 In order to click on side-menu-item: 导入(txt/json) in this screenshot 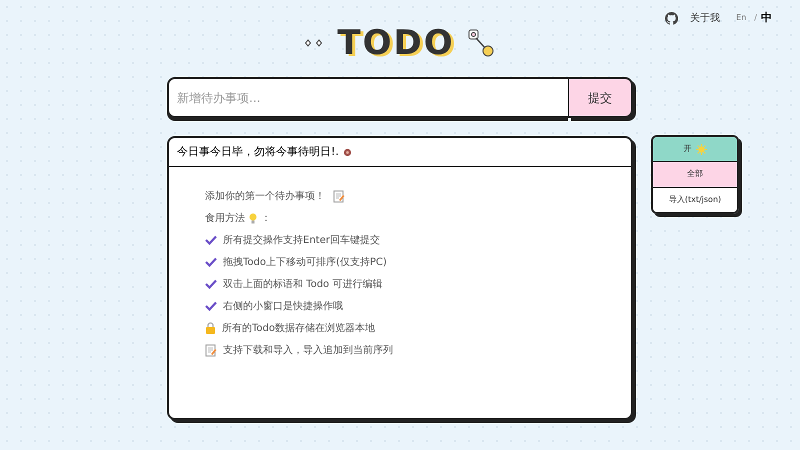, I will do `click(695, 199)`.